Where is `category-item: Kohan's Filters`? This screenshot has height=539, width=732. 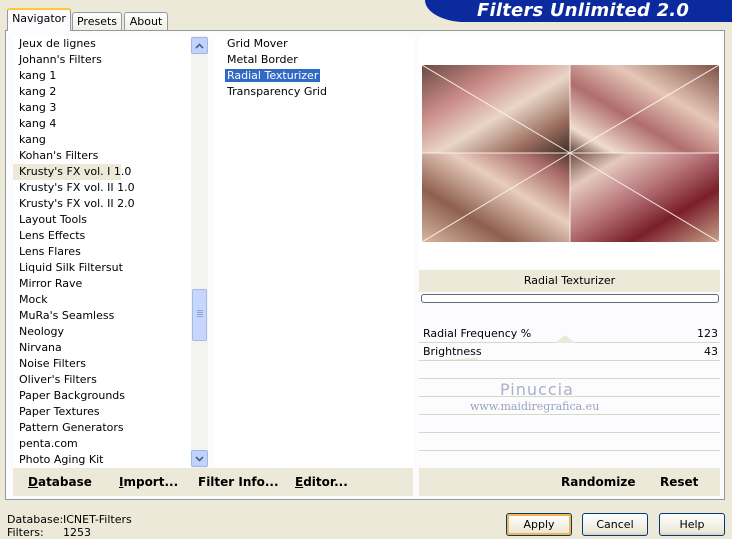
category-item: Kohan's Filters is located at coordinates (102, 156).